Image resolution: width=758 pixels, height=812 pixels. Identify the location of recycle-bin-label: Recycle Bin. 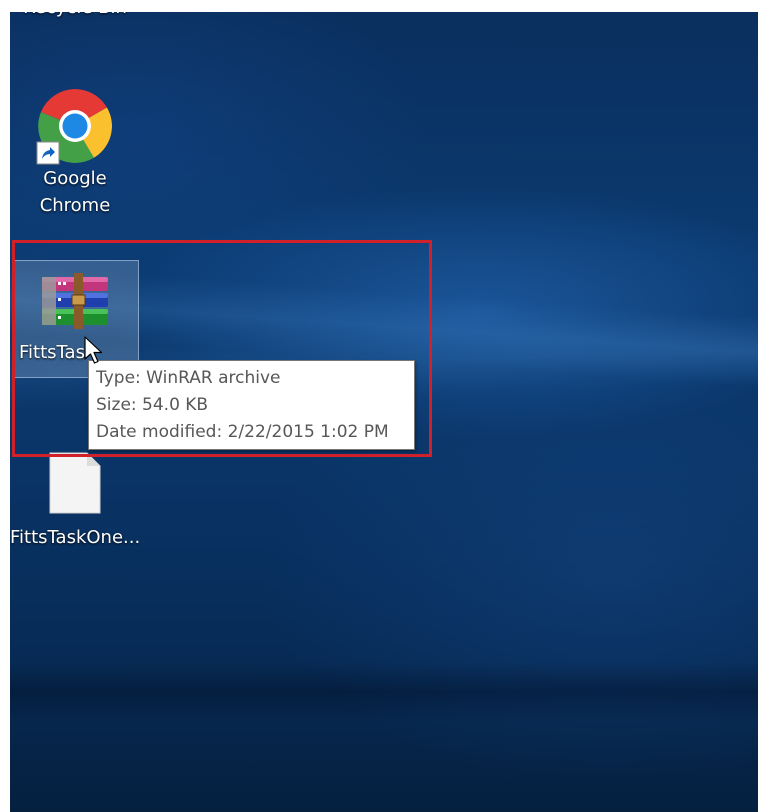
(75, 16).